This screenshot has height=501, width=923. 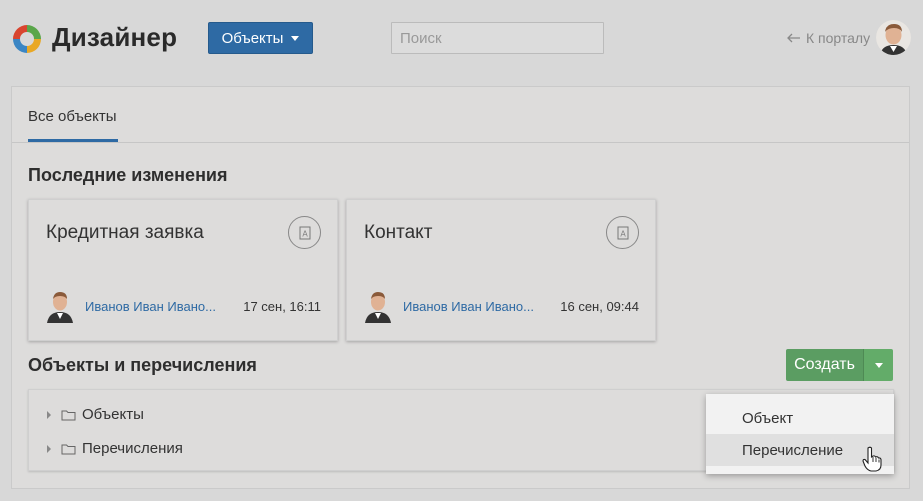 I want to click on app-title: Дизайнер, so click(x=115, y=37).